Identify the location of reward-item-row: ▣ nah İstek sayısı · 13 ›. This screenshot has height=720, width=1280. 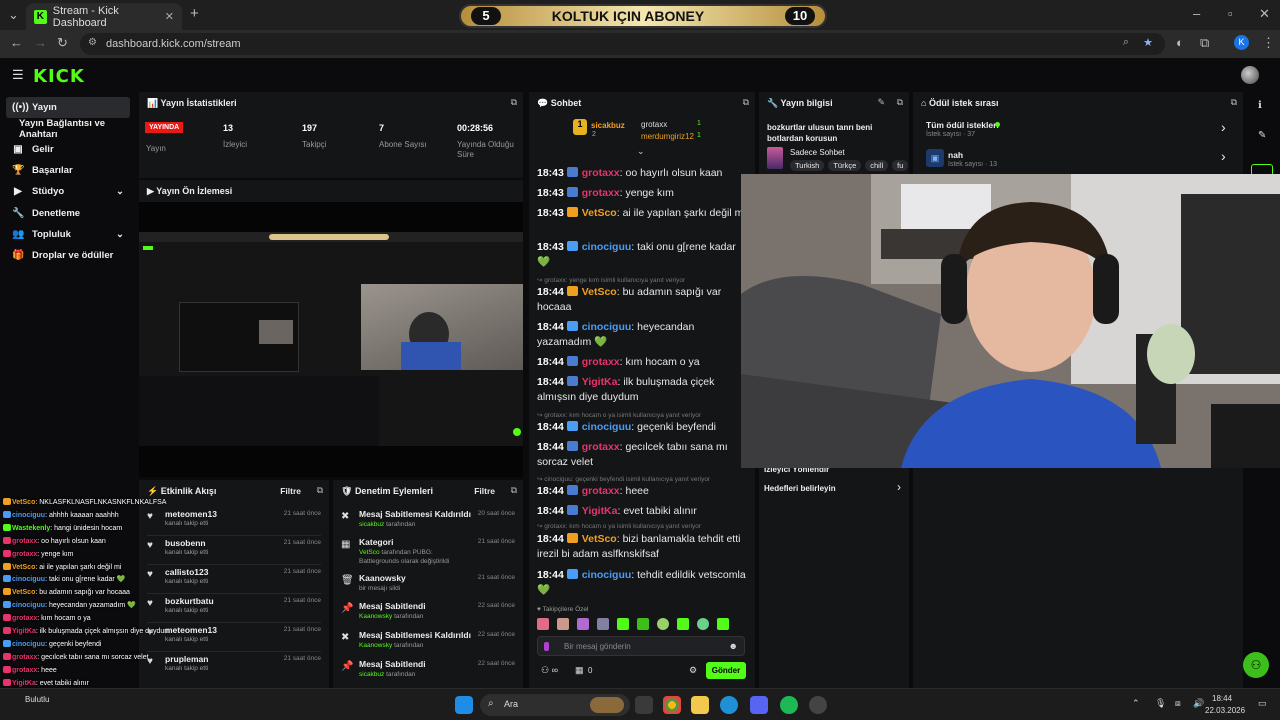
(1078, 159).